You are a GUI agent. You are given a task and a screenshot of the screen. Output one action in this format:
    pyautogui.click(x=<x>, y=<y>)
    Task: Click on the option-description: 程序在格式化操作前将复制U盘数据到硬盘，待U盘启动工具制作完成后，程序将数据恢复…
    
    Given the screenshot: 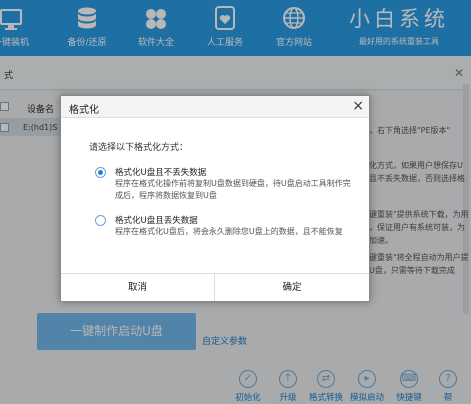 What is the action you would take?
    pyautogui.click(x=233, y=189)
    